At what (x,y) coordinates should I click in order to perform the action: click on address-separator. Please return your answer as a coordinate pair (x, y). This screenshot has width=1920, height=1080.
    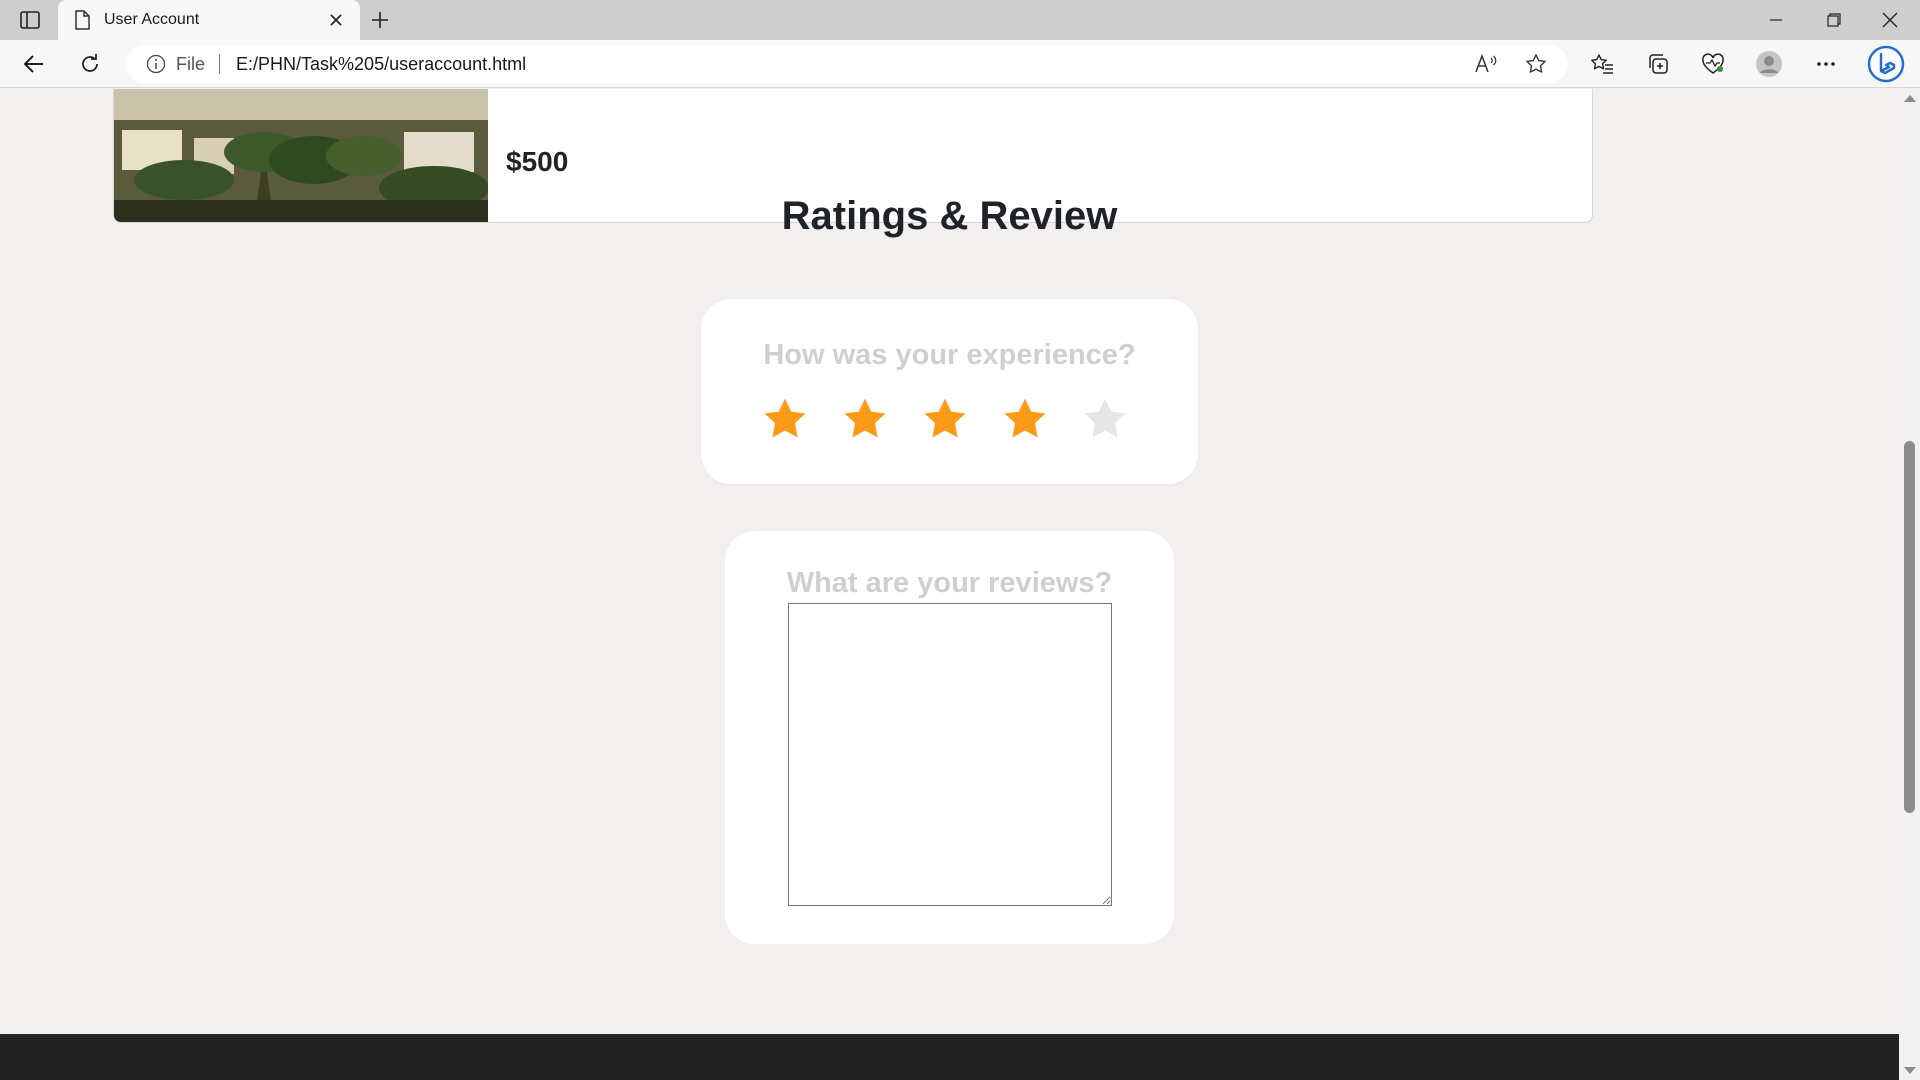
    Looking at the image, I should click on (220, 64).